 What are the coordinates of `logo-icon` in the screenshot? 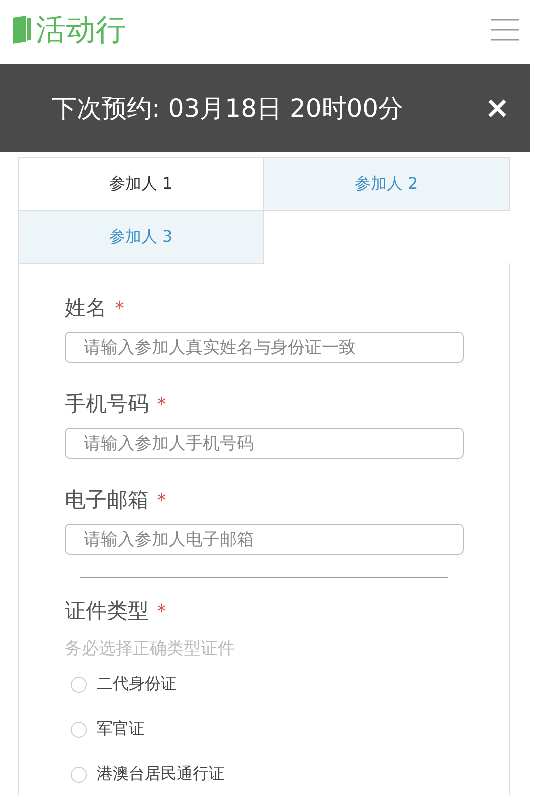 It's located at (22, 30).